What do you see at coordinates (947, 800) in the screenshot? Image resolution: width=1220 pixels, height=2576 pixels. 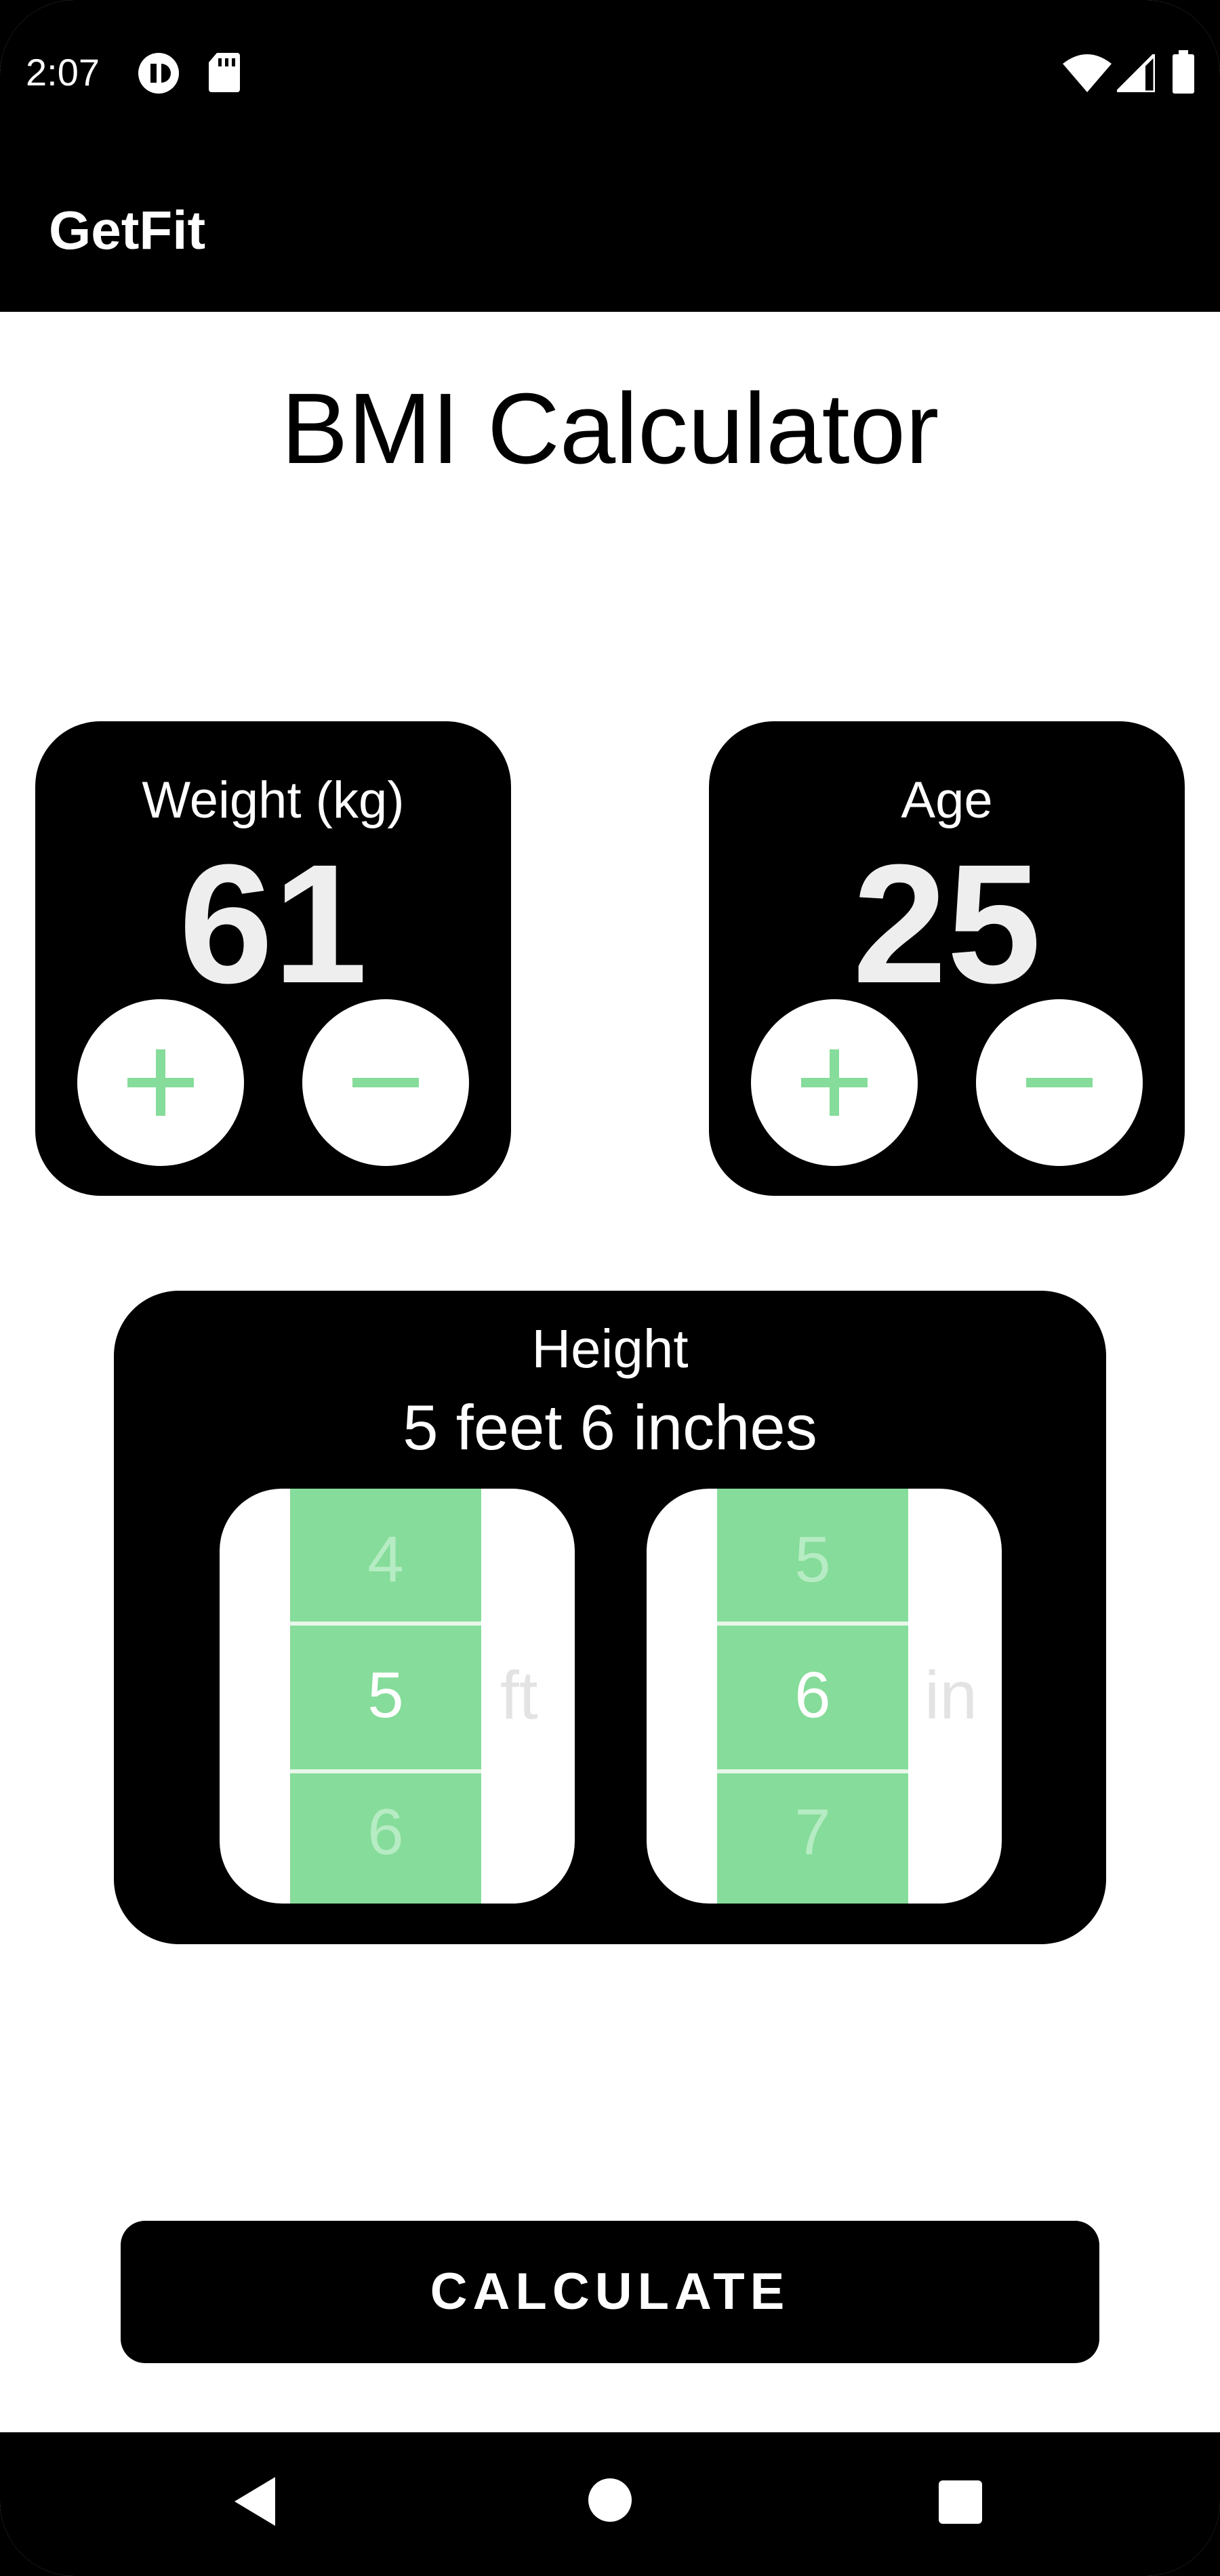 I see `age-label: Age` at bounding box center [947, 800].